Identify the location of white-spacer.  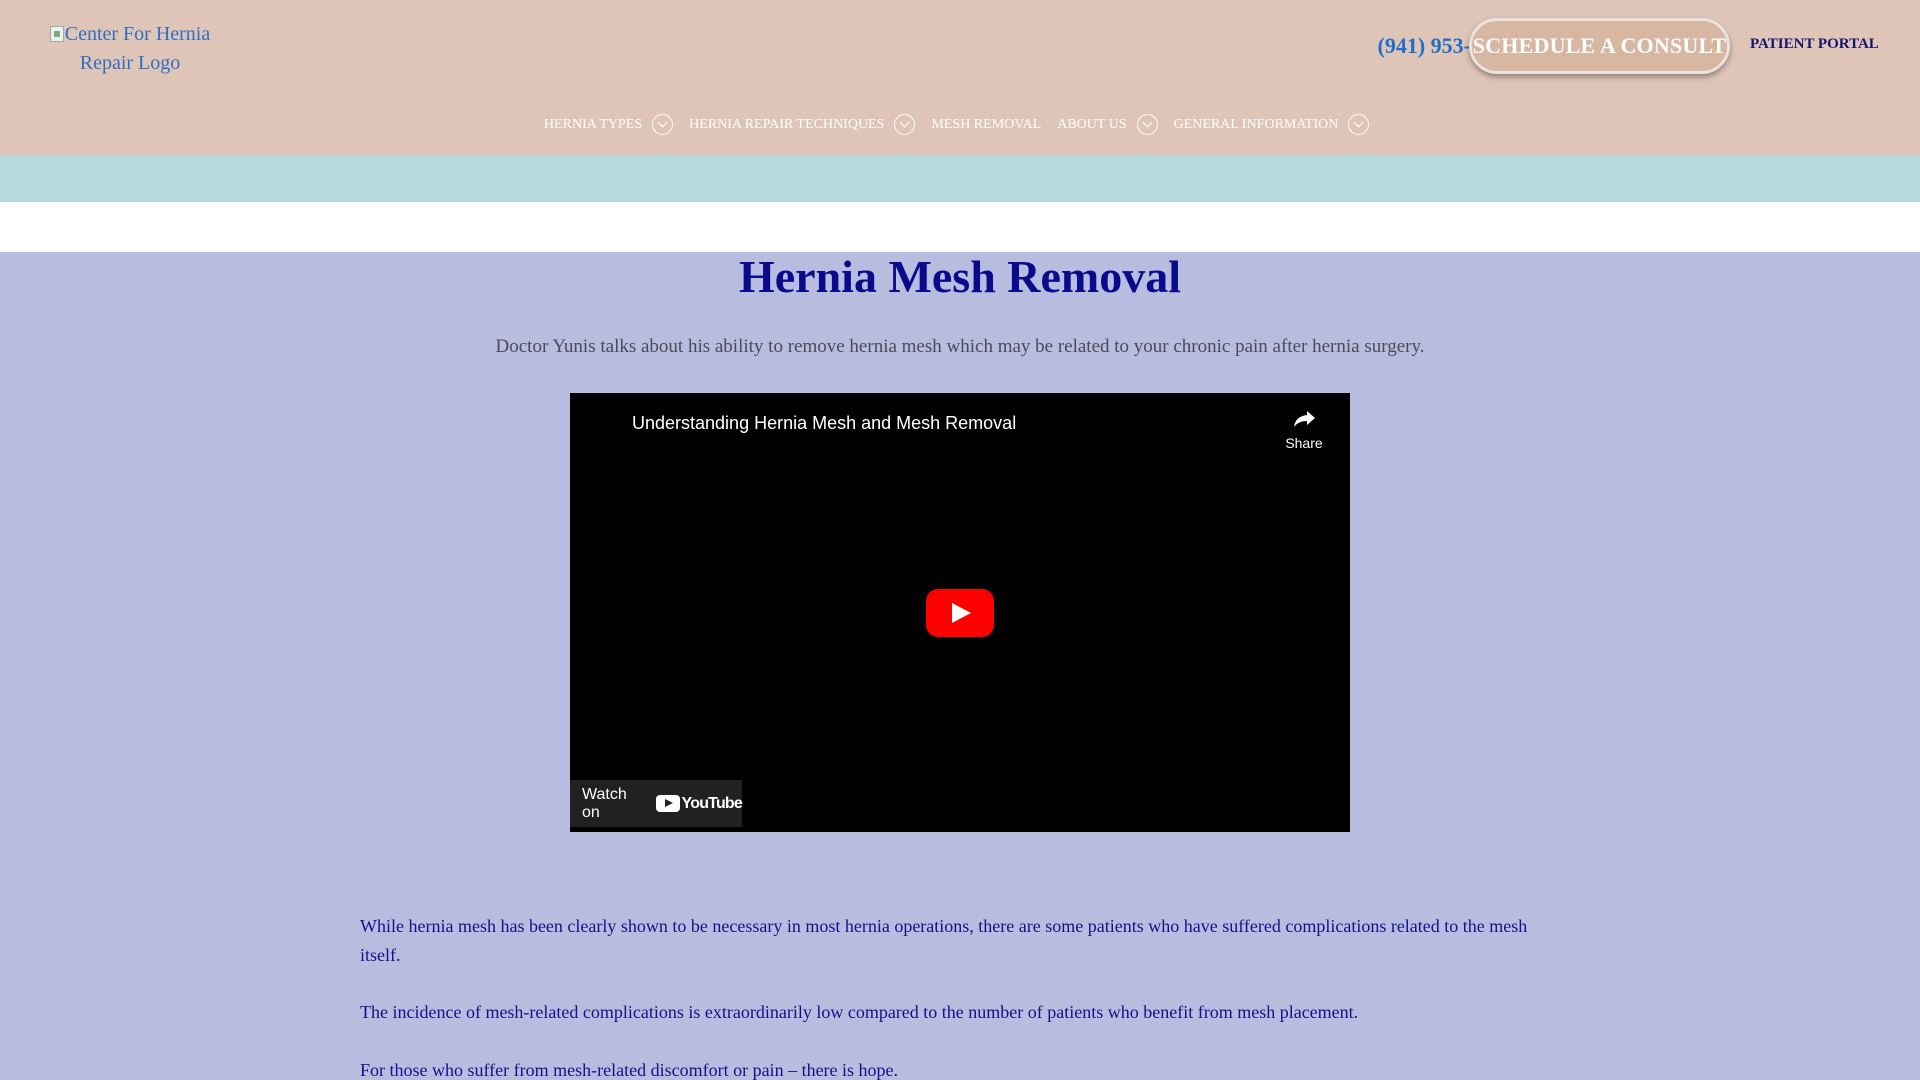
(960, 227).